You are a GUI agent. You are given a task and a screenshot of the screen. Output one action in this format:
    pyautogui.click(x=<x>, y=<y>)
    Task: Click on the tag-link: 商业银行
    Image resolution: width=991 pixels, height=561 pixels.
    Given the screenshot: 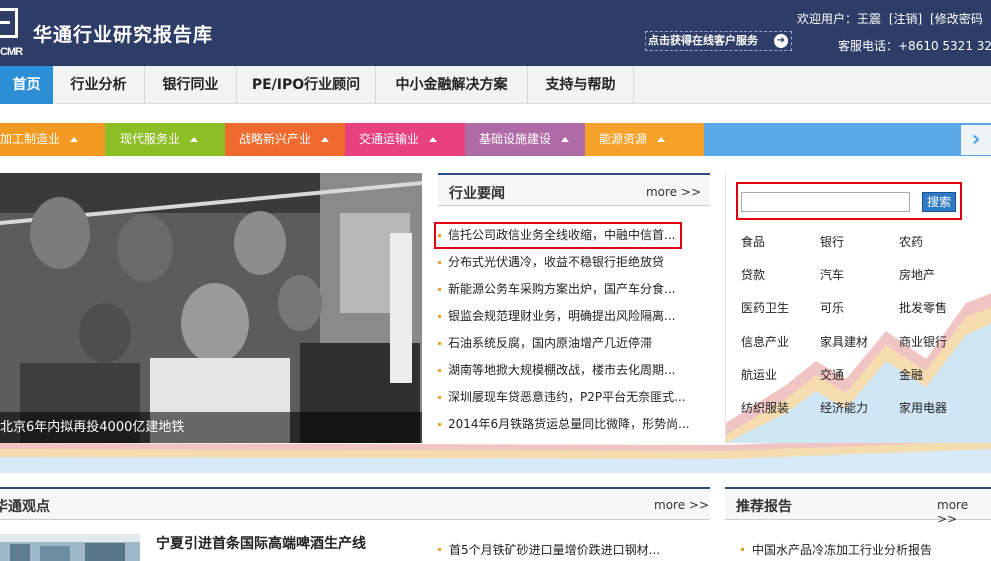 What is the action you would take?
    pyautogui.click(x=923, y=341)
    